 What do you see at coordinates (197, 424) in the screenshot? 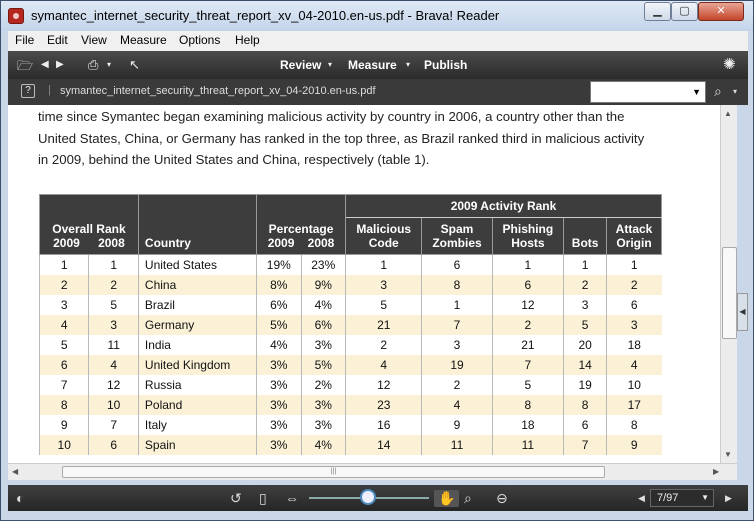
I see `table-cell: Italy` at bounding box center [197, 424].